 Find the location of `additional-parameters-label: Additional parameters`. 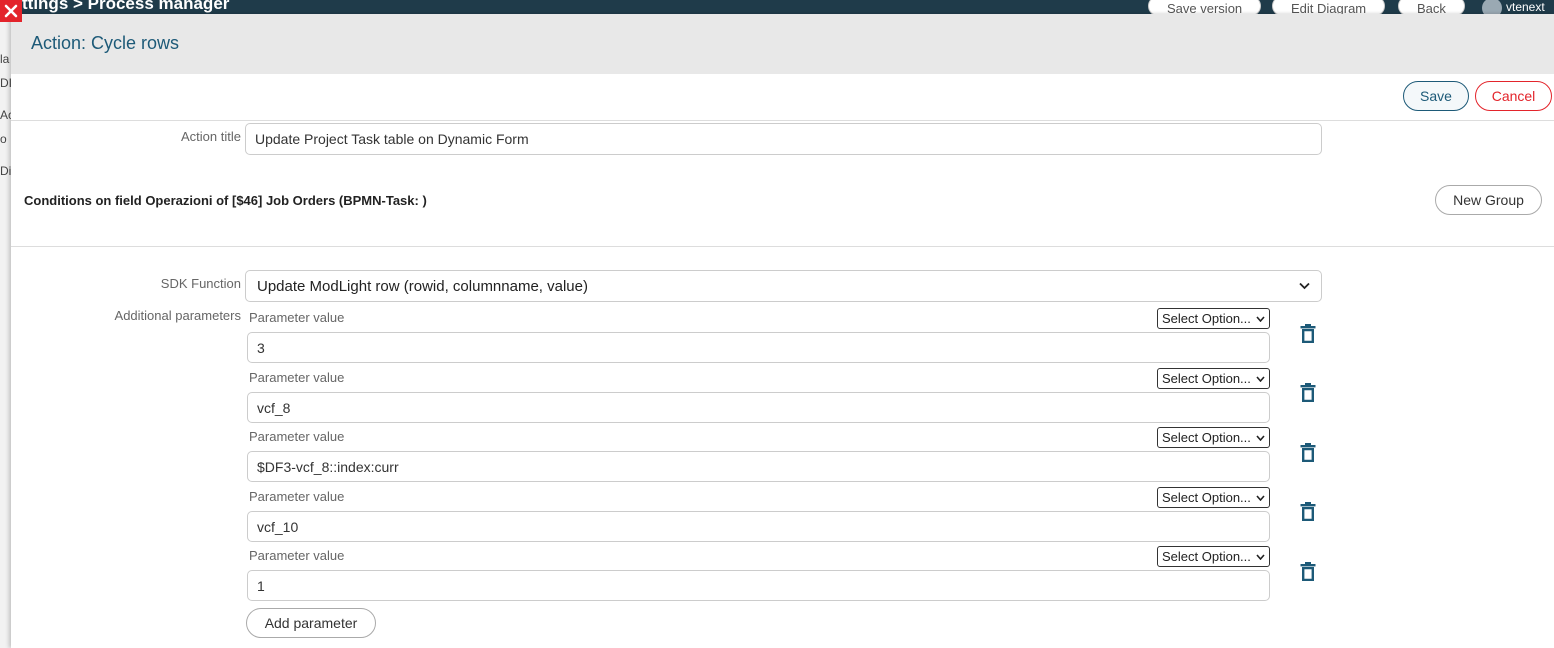

additional-parameters-label: Additional parameters is located at coordinates (177, 315).